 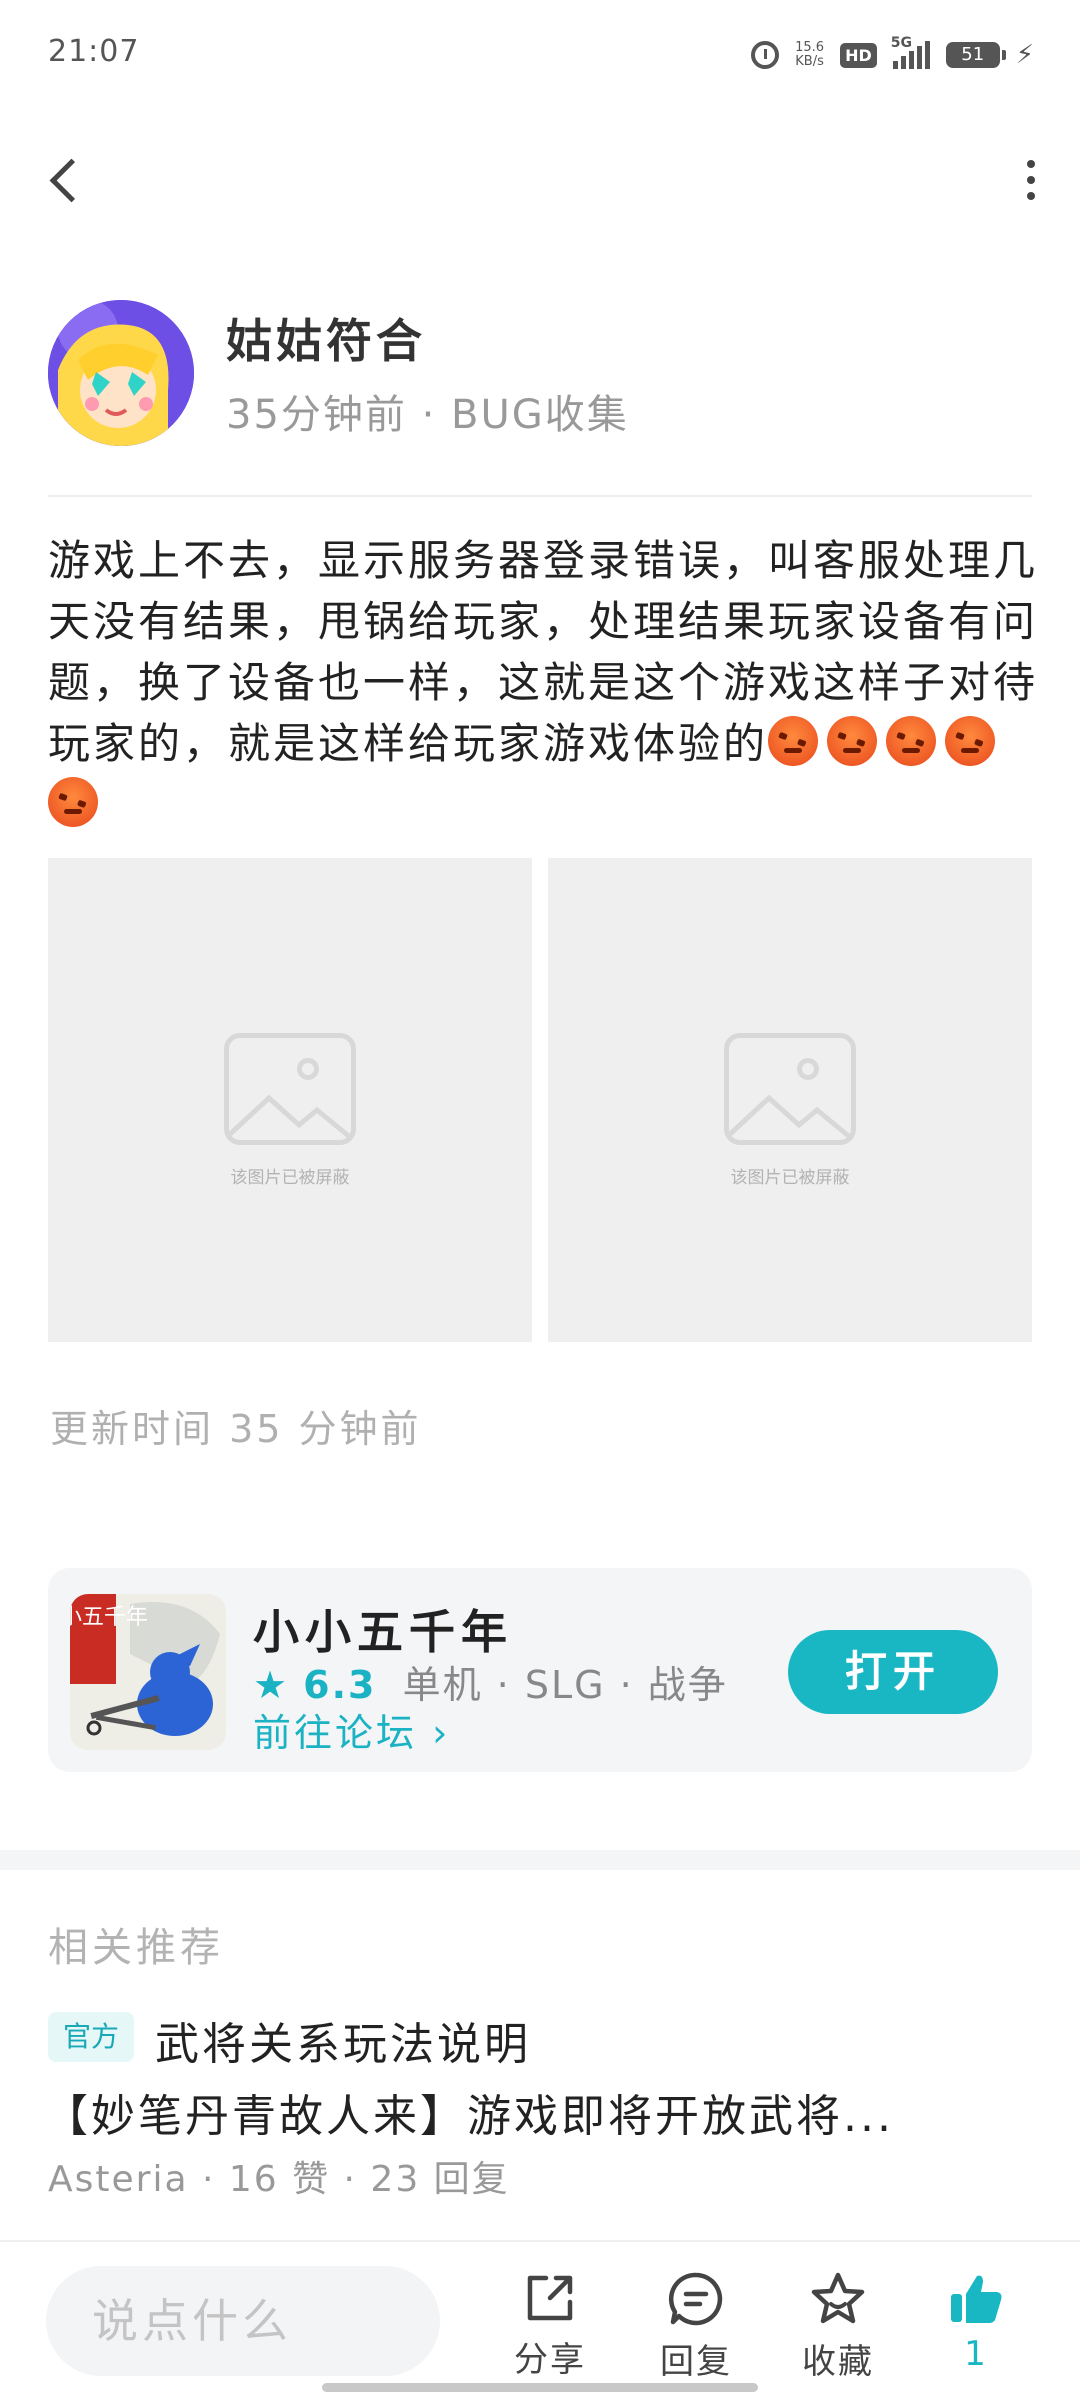 What do you see at coordinates (271, 1685) in the screenshot?
I see `star-icon: ★` at bounding box center [271, 1685].